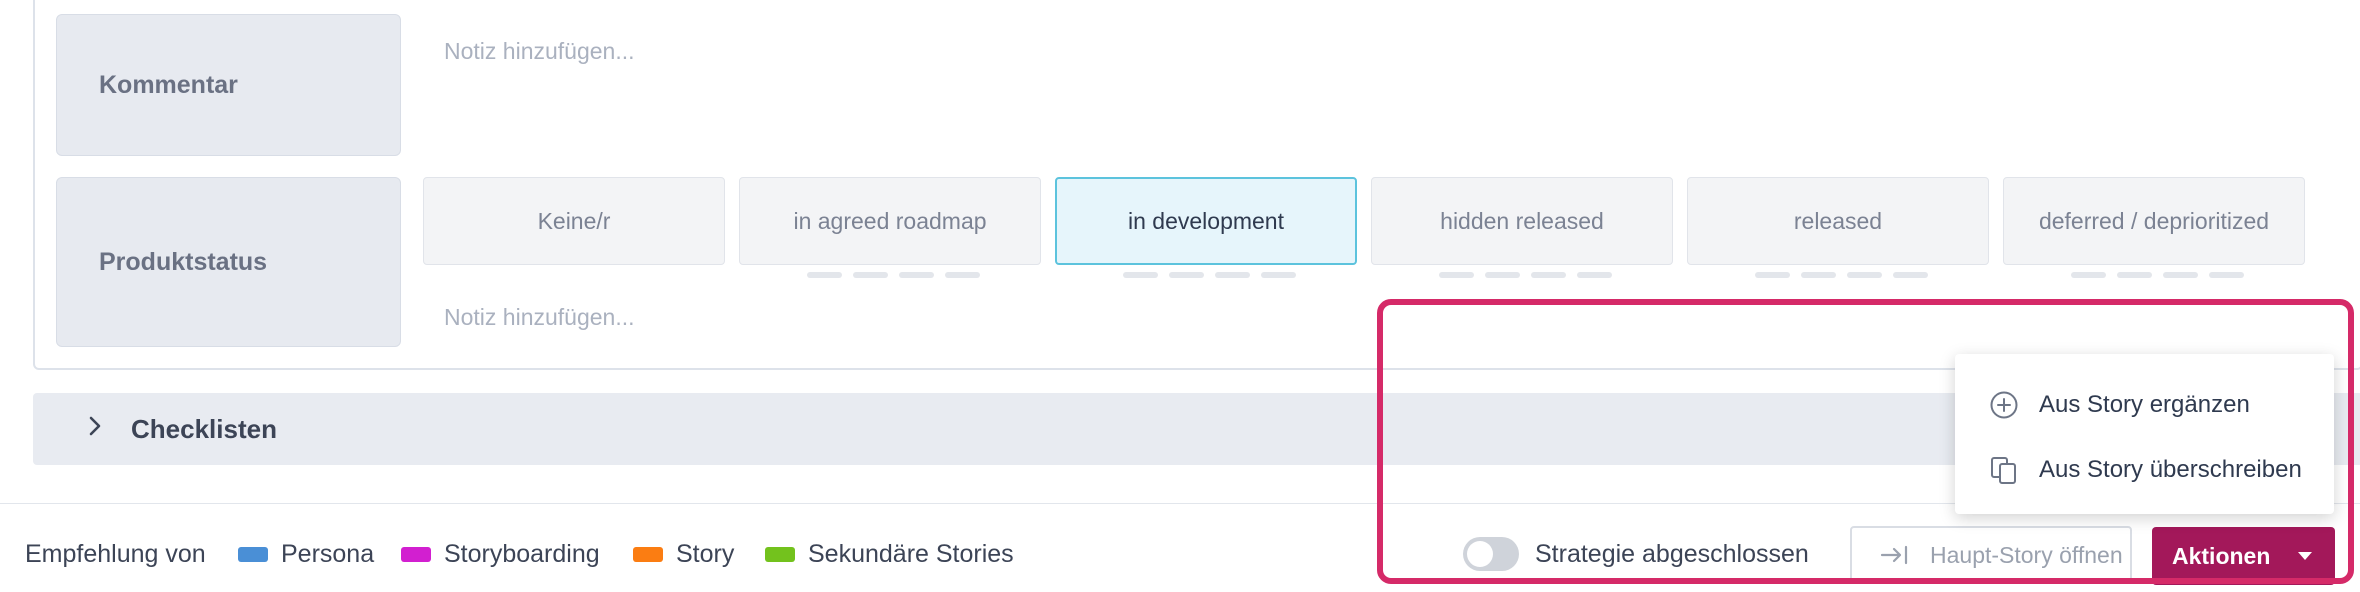 This screenshot has height=592, width=2360. Describe the element at coordinates (522, 554) in the screenshot. I see `legend-label-storyboarding: Storyboarding` at that location.